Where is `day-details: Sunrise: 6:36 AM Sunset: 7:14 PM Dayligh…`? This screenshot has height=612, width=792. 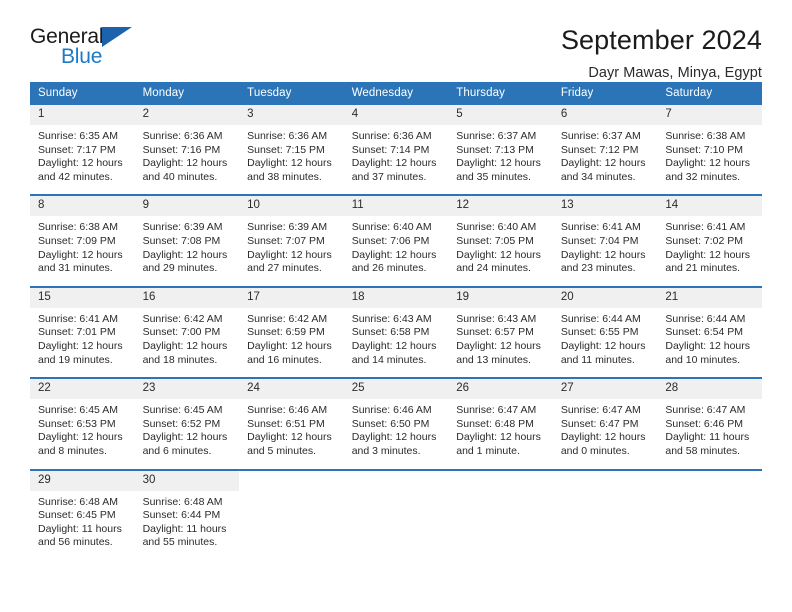 day-details: Sunrise: 6:36 AM Sunset: 7:14 PM Dayligh… is located at coordinates (396, 159).